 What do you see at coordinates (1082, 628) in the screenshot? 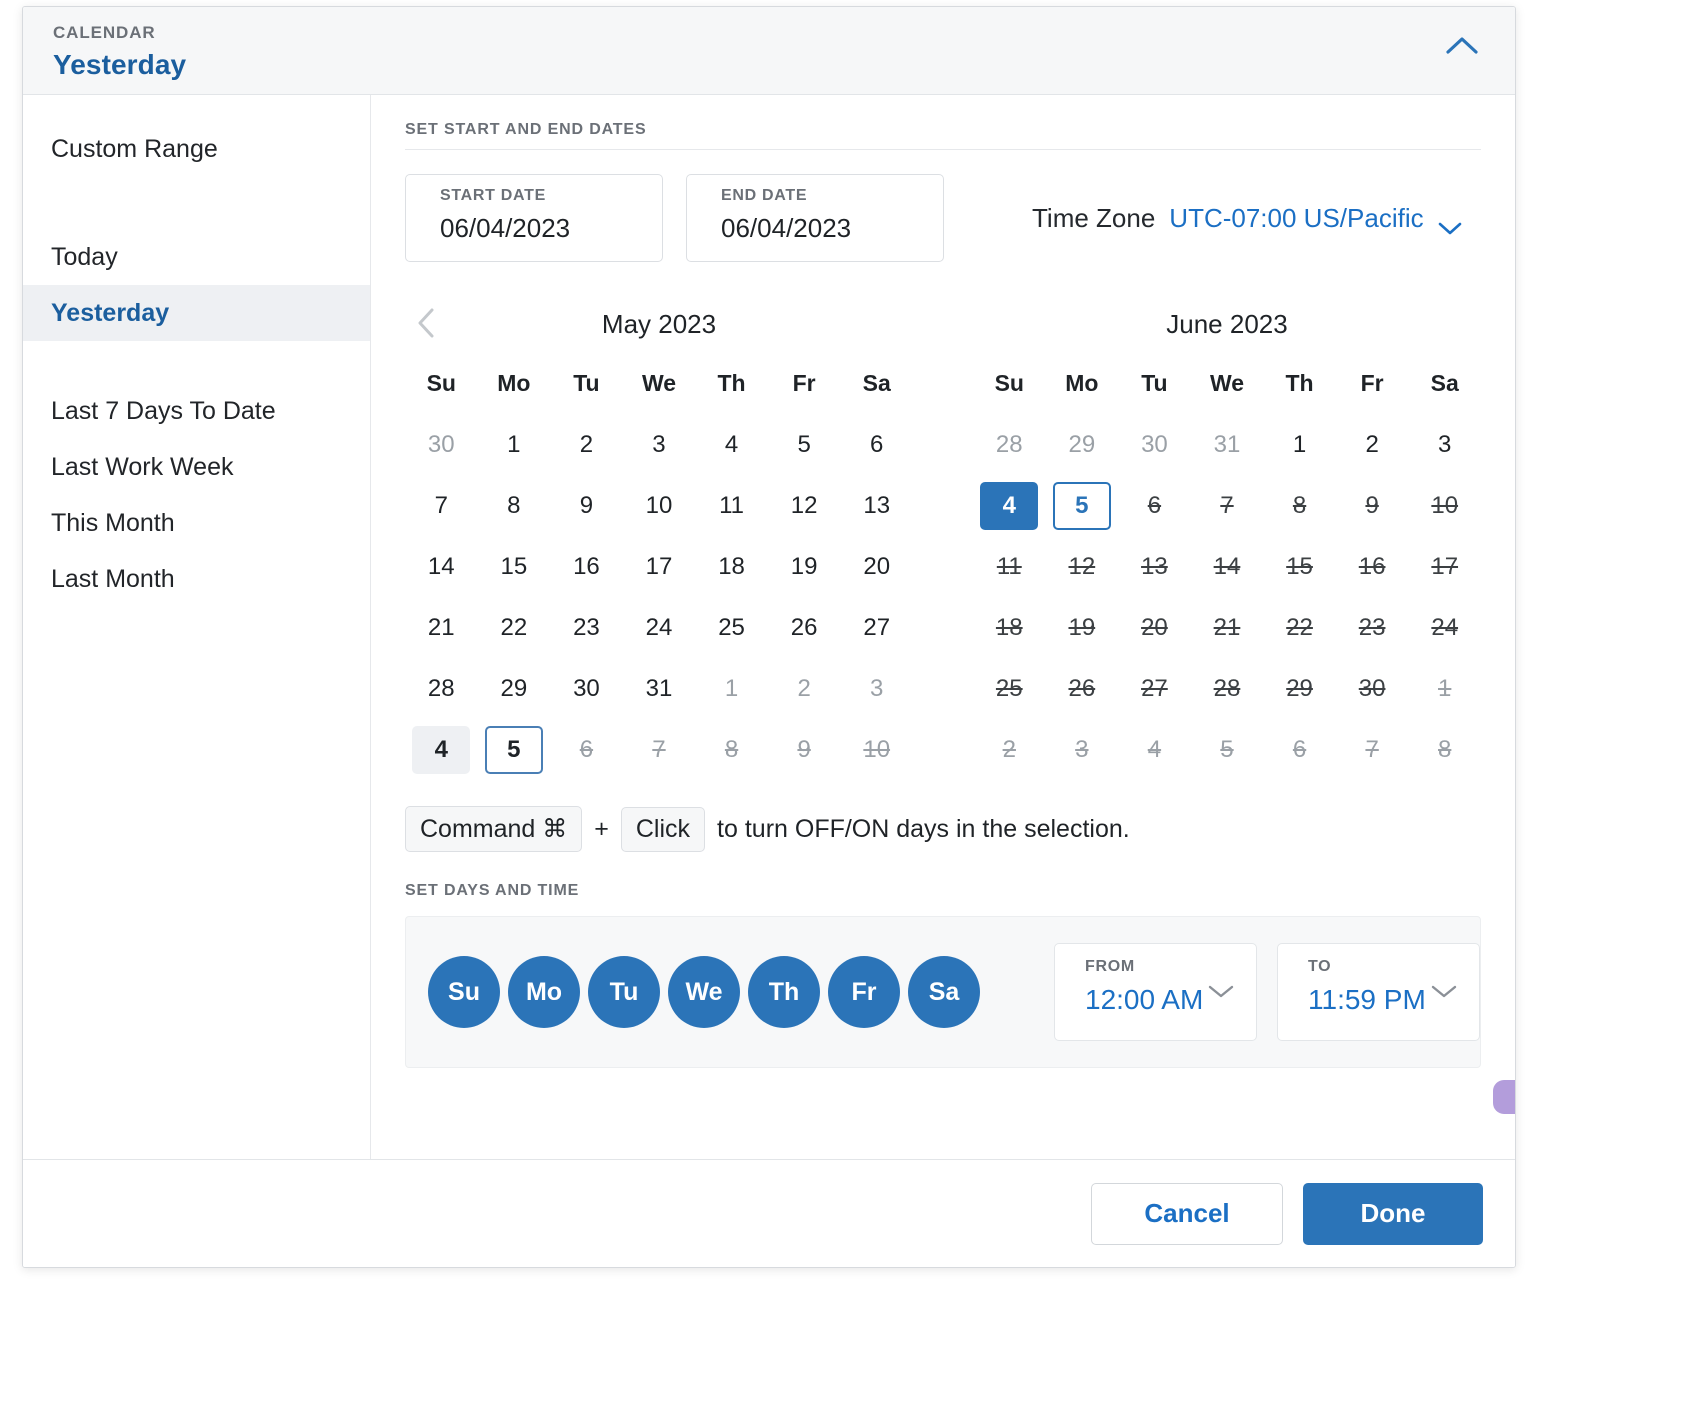
I see `calendar-day: 19` at bounding box center [1082, 628].